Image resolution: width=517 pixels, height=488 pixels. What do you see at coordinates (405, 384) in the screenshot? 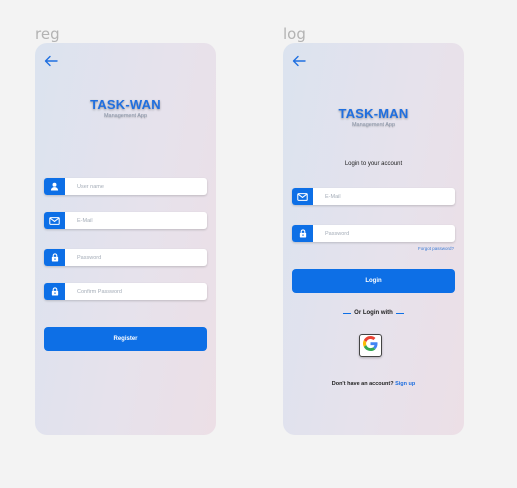
I see `signup-link: Sign up` at bounding box center [405, 384].